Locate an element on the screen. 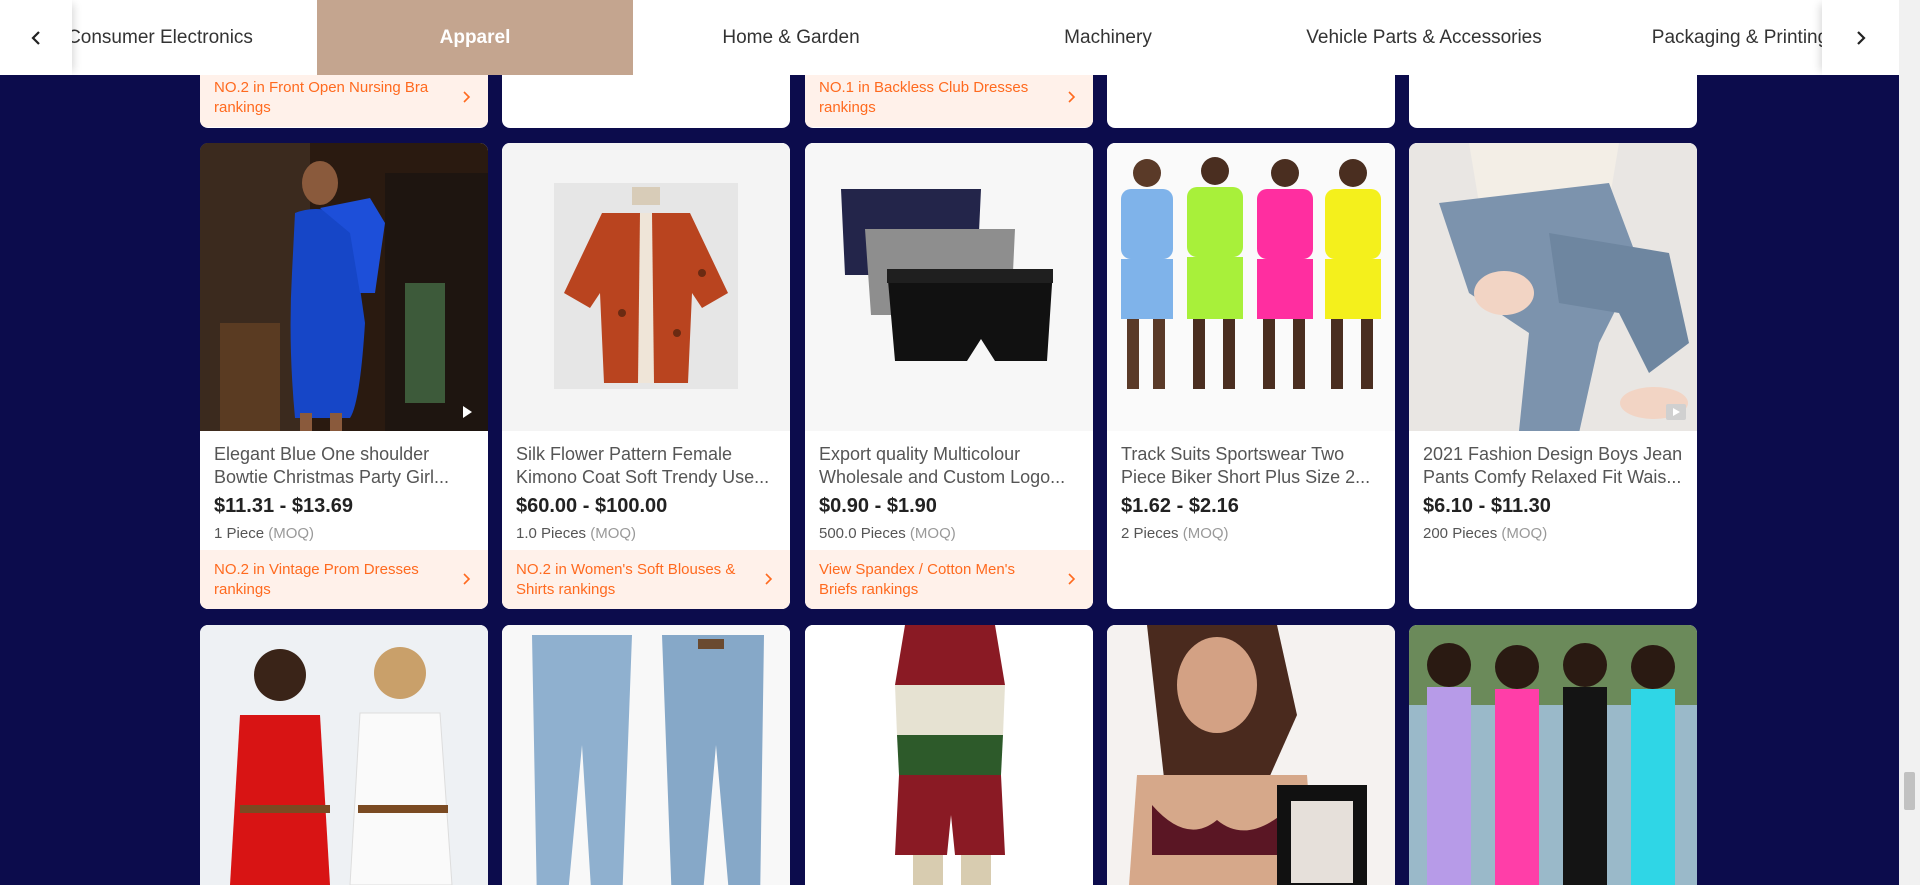 This screenshot has height=885, width=1920. tab-vehicle-parts: Vehicle Parts & Accessories is located at coordinates (1424, 37).